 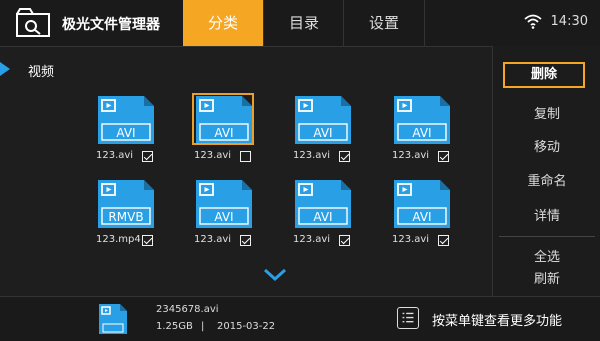 I want to click on operation-menu: 删除 复制 移动 重命名 详情 全选 刷新, so click(x=546, y=171).